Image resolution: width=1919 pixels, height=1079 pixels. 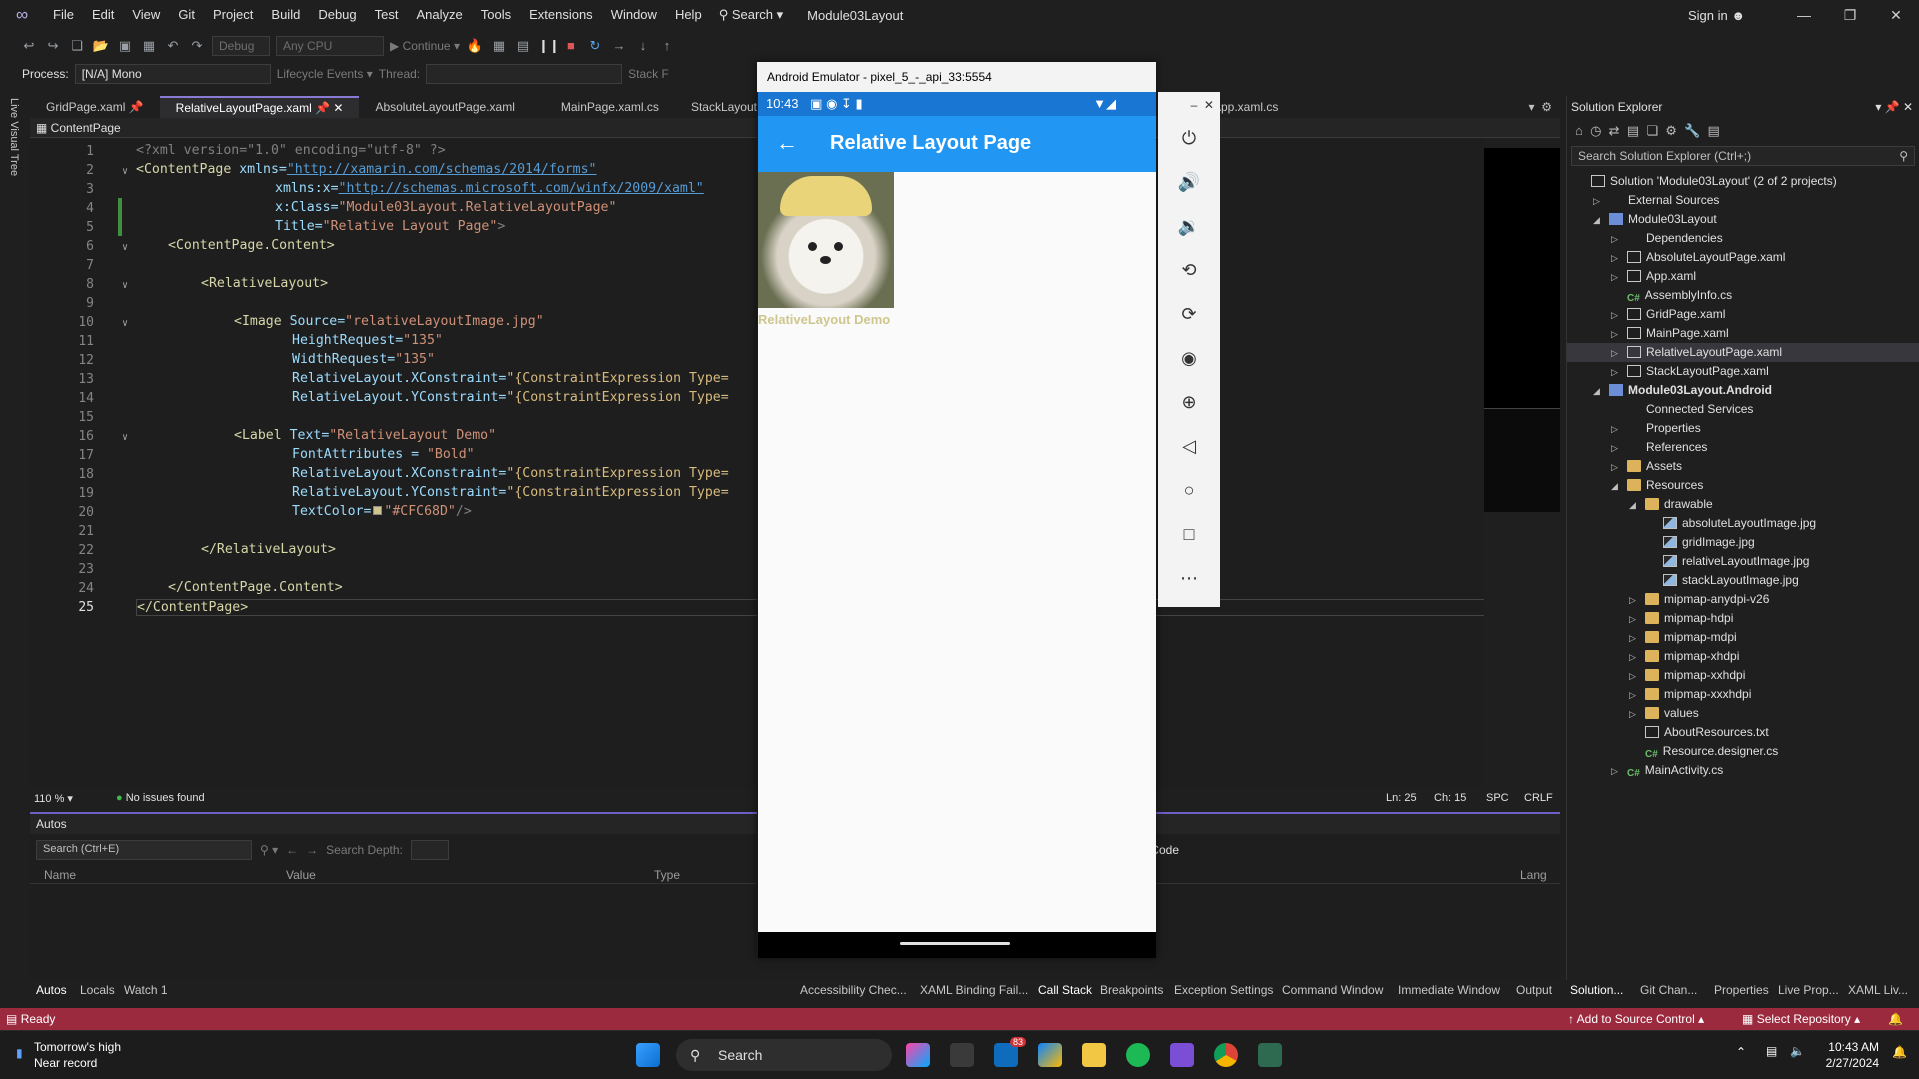 I want to click on global-search-button: ⚲ Search ▾, so click(x=751, y=15).